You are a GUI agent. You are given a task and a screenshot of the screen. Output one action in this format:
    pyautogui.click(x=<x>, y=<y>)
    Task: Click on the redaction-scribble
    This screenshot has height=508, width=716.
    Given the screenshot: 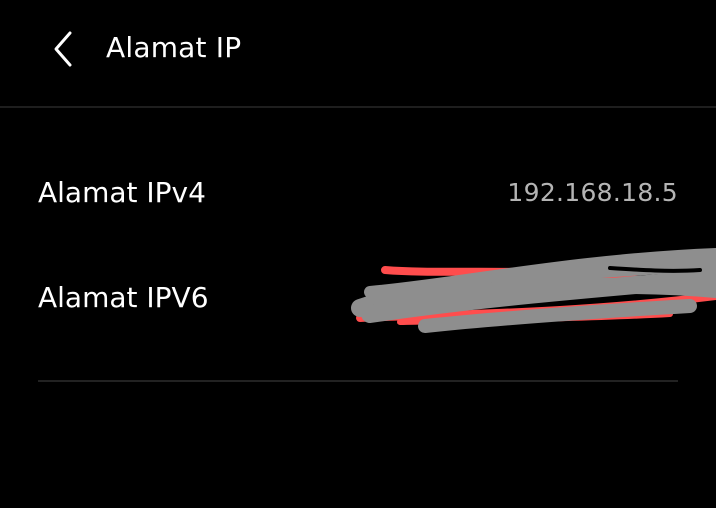 What is the action you would take?
    pyautogui.click(x=533, y=290)
    